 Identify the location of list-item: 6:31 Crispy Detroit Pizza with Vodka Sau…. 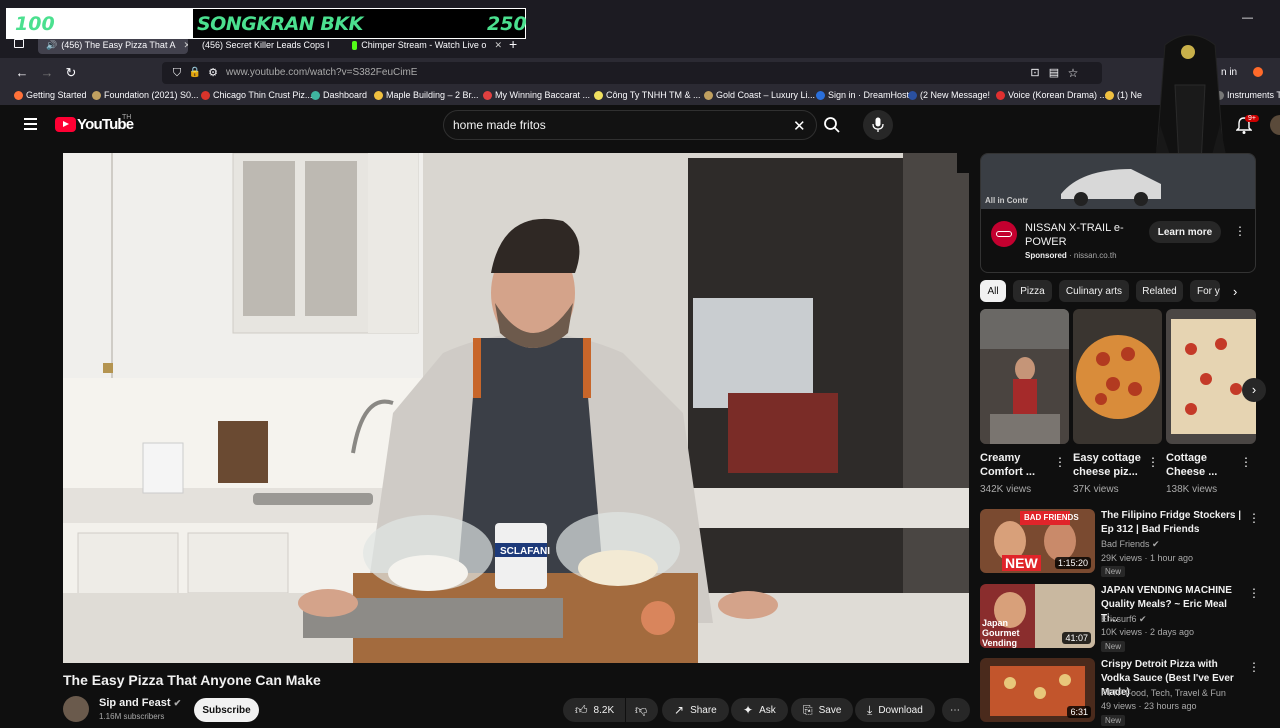
(1118, 693).